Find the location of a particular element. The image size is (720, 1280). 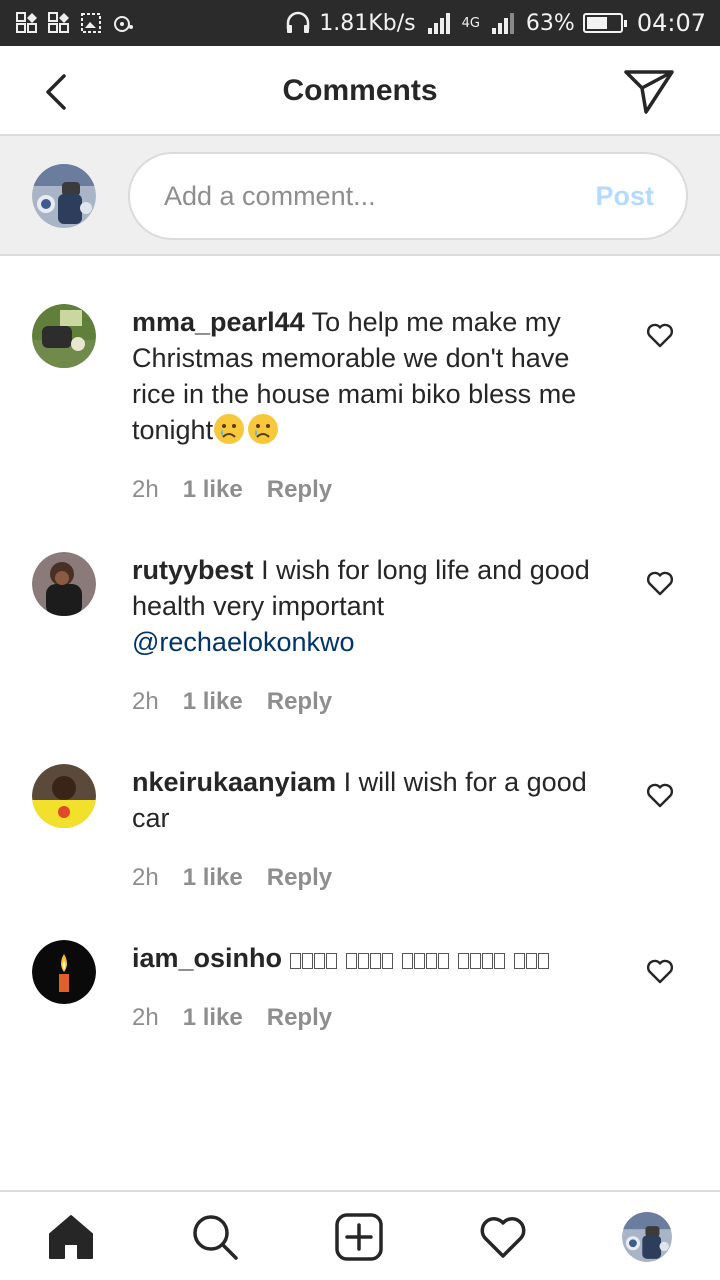

direct-send-icon is located at coordinates (649, 91).